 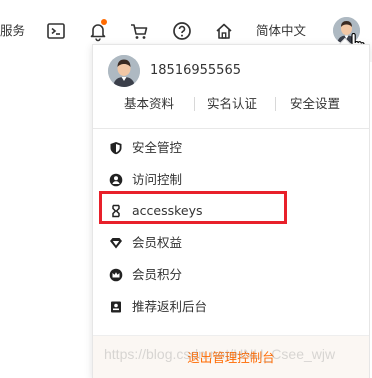 I want to click on panel-avatar, so click(x=124, y=71).